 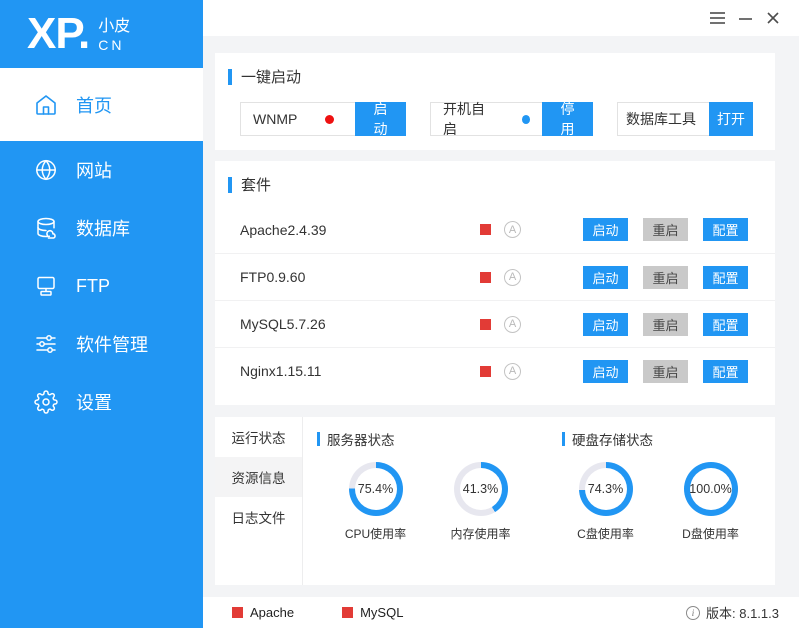 I want to click on disk-d-gauge-label: D盘使用率, so click(x=710, y=534).